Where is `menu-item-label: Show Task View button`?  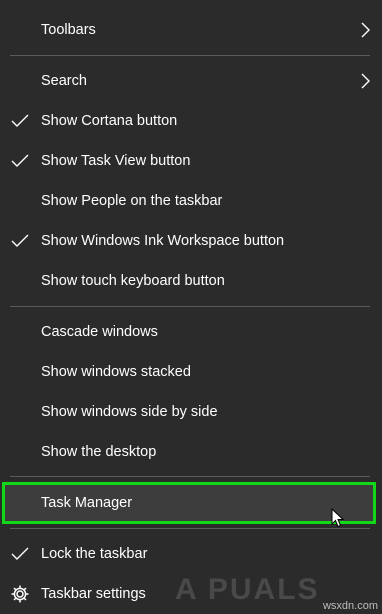 menu-item-label: Show Task View button is located at coordinates (116, 161).